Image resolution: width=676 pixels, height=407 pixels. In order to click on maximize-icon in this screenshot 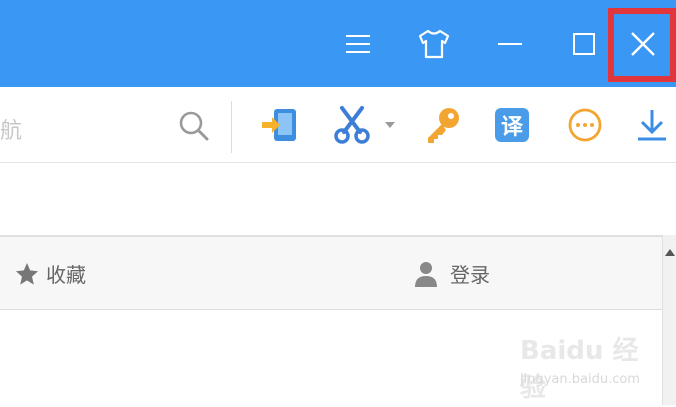, I will do `click(584, 44)`.